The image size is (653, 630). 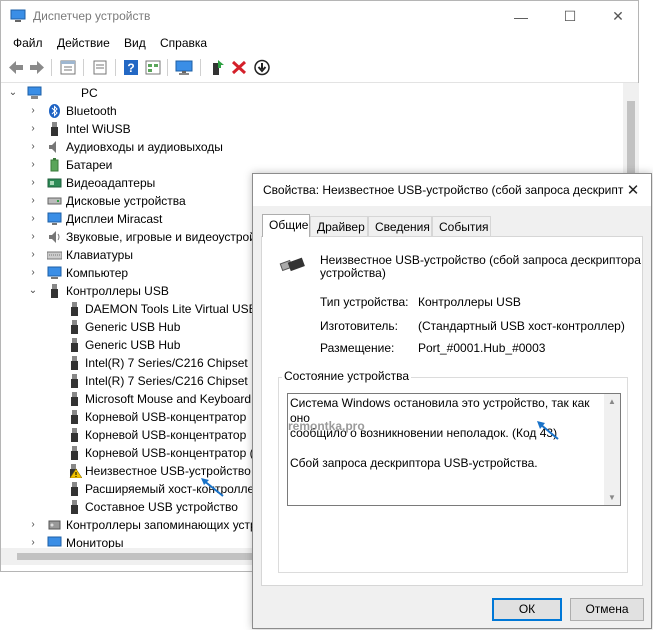 I want to click on device-manager-icon, so click(x=18, y=15).